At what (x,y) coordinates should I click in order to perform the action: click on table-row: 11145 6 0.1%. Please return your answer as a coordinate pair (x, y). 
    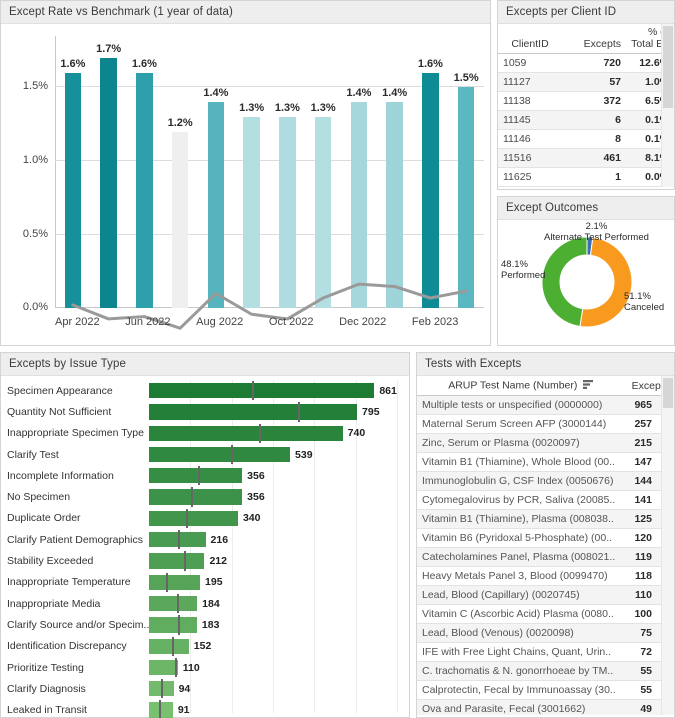
    Looking at the image, I should click on (586, 120).